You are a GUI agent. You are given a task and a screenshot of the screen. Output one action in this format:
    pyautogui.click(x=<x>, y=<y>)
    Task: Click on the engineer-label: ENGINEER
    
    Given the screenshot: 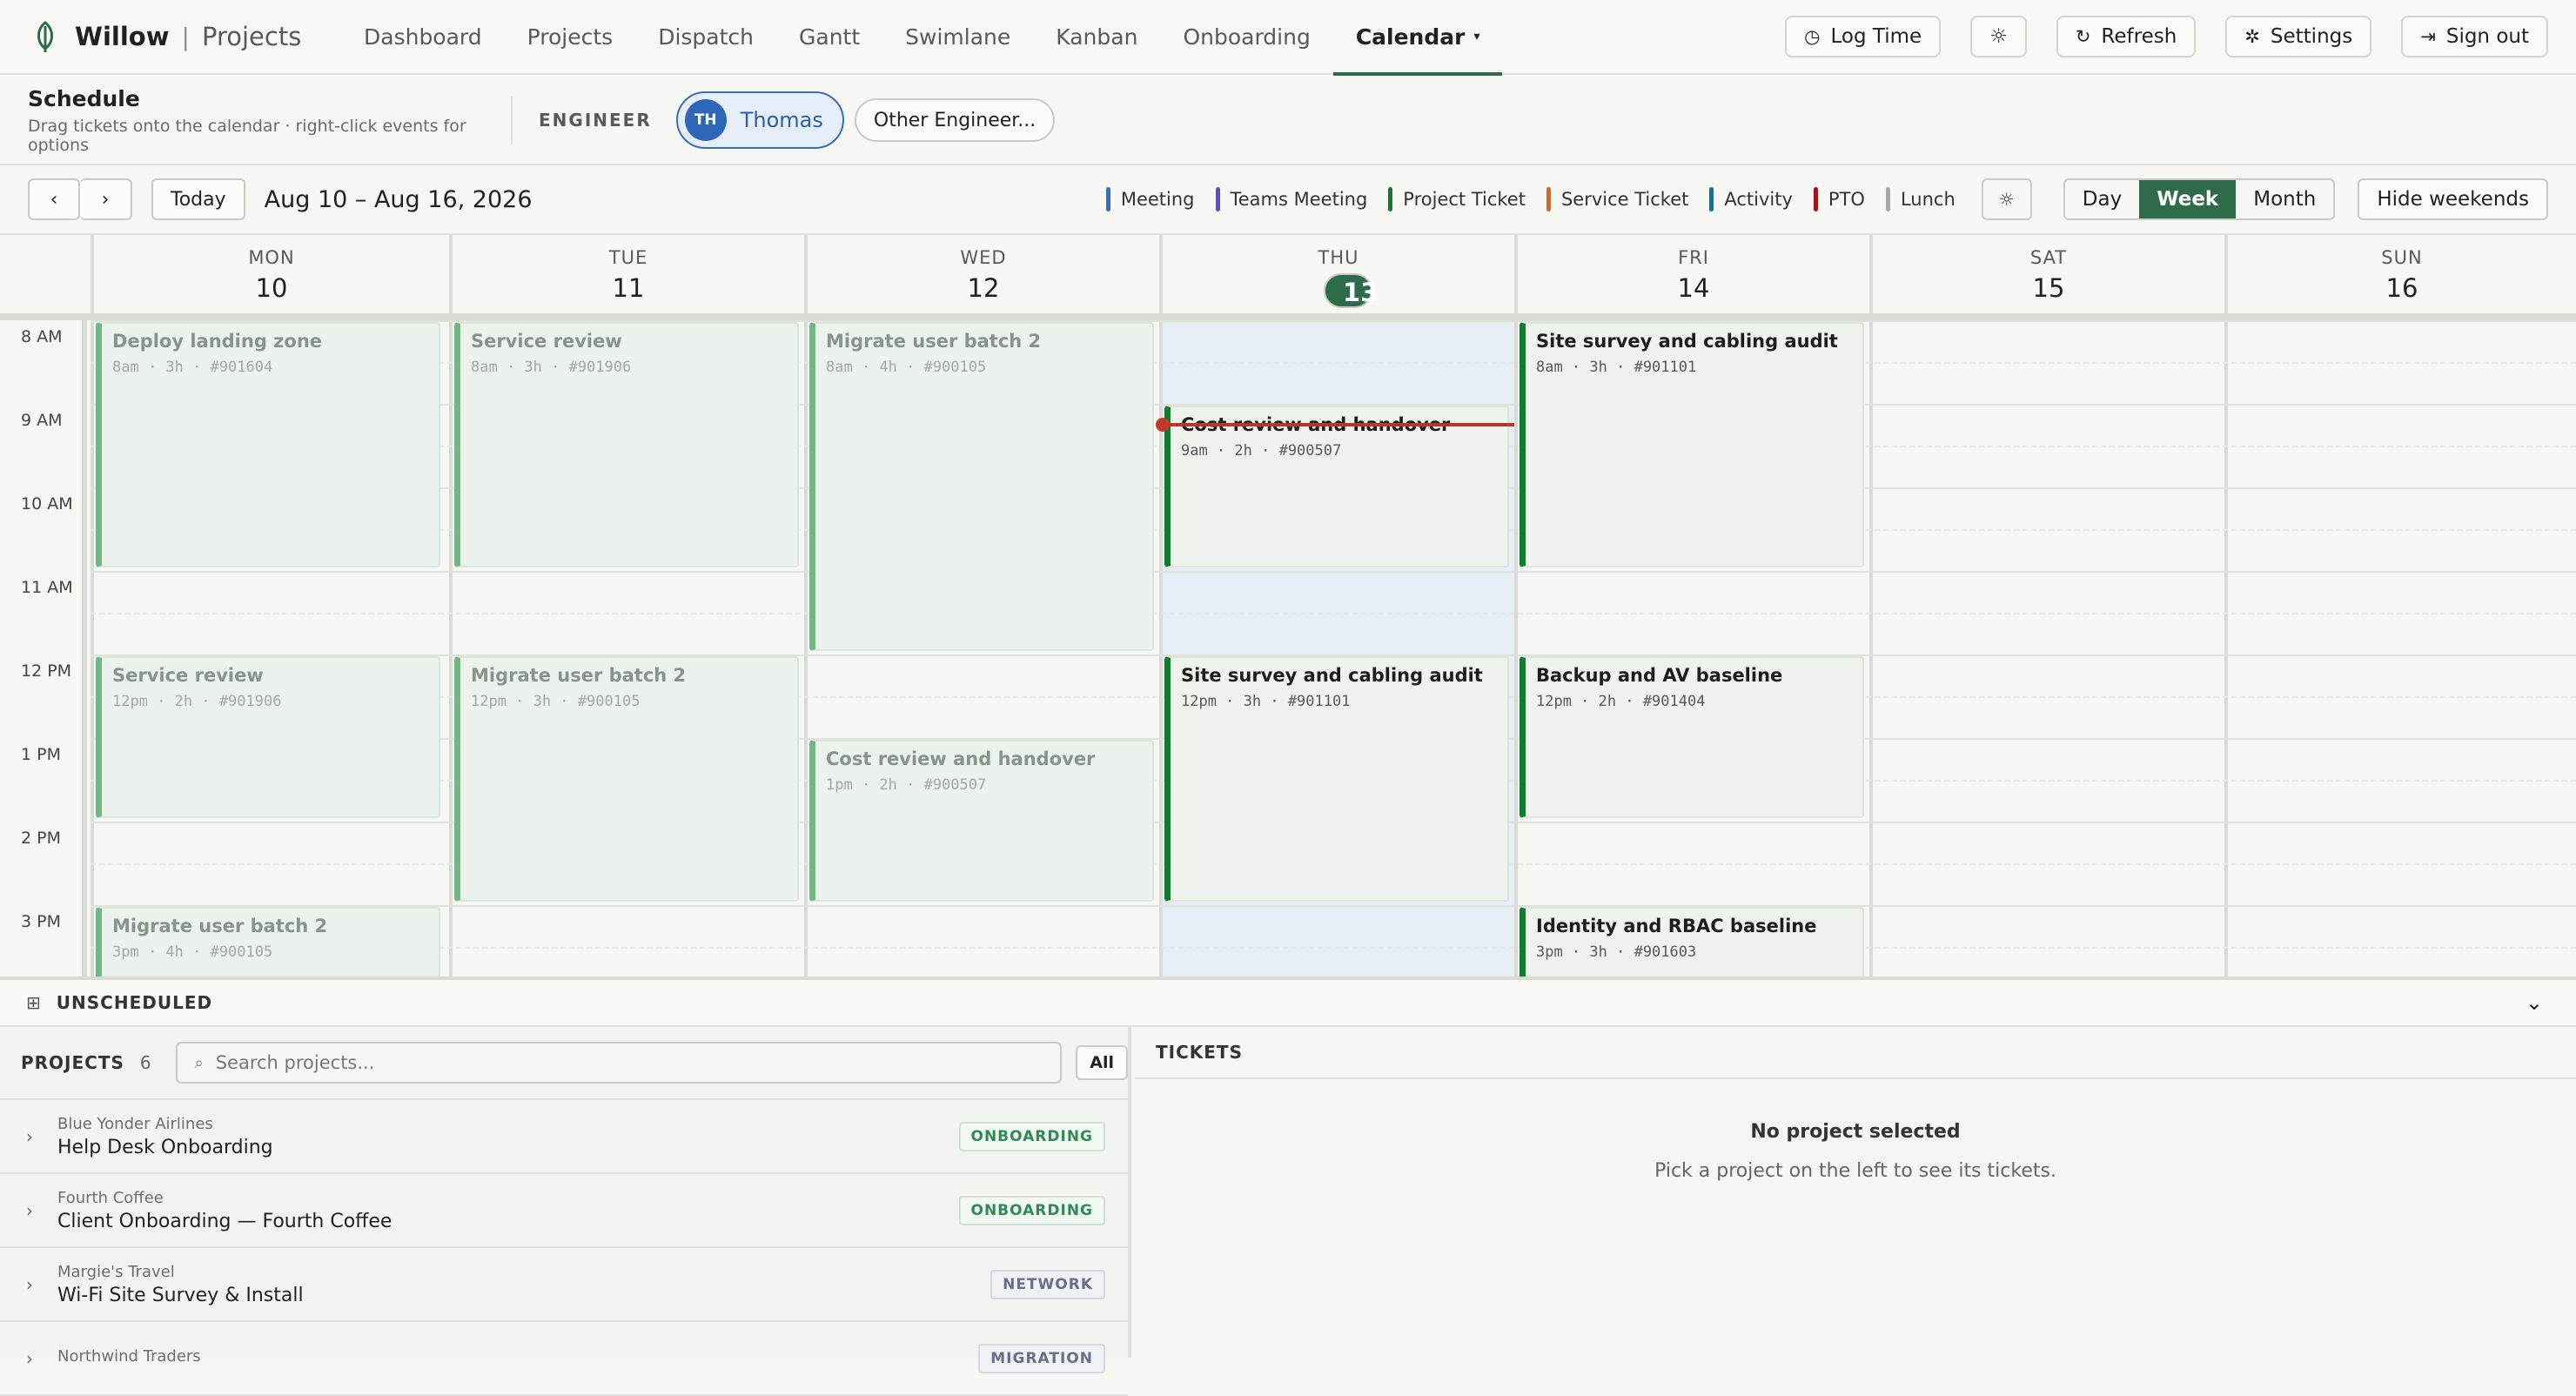 What is the action you would take?
    pyautogui.click(x=595, y=120)
    